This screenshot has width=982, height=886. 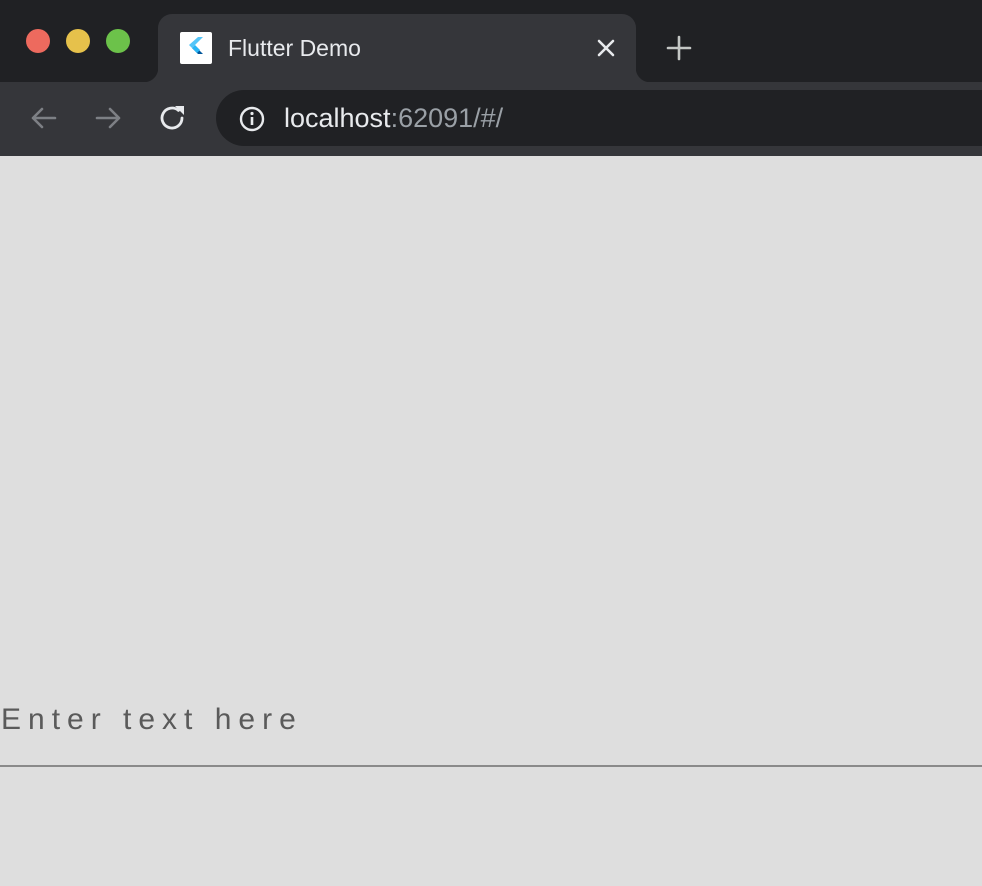 I want to click on arrow-right-icon, so click(x=108, y=118).